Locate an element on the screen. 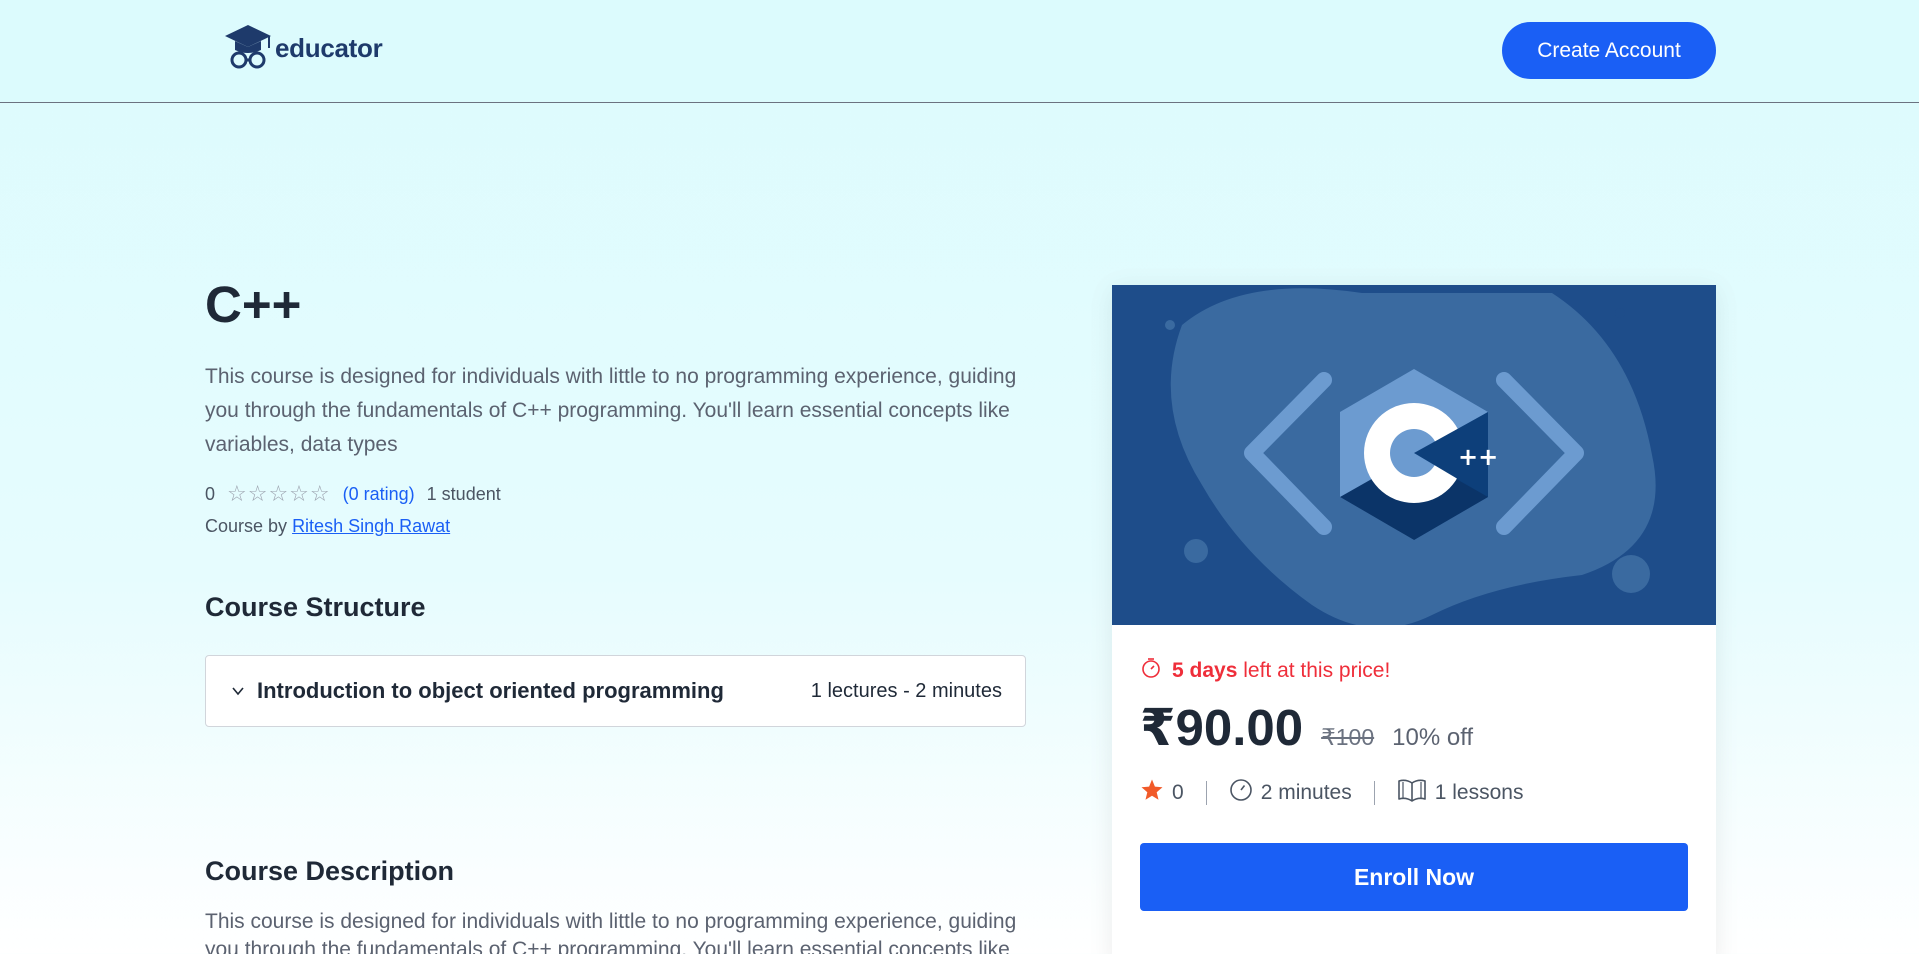 The image size is (1919, 954). price-row: ₹90.00 ₹100 10% off is located at coordinates (1306, 728).